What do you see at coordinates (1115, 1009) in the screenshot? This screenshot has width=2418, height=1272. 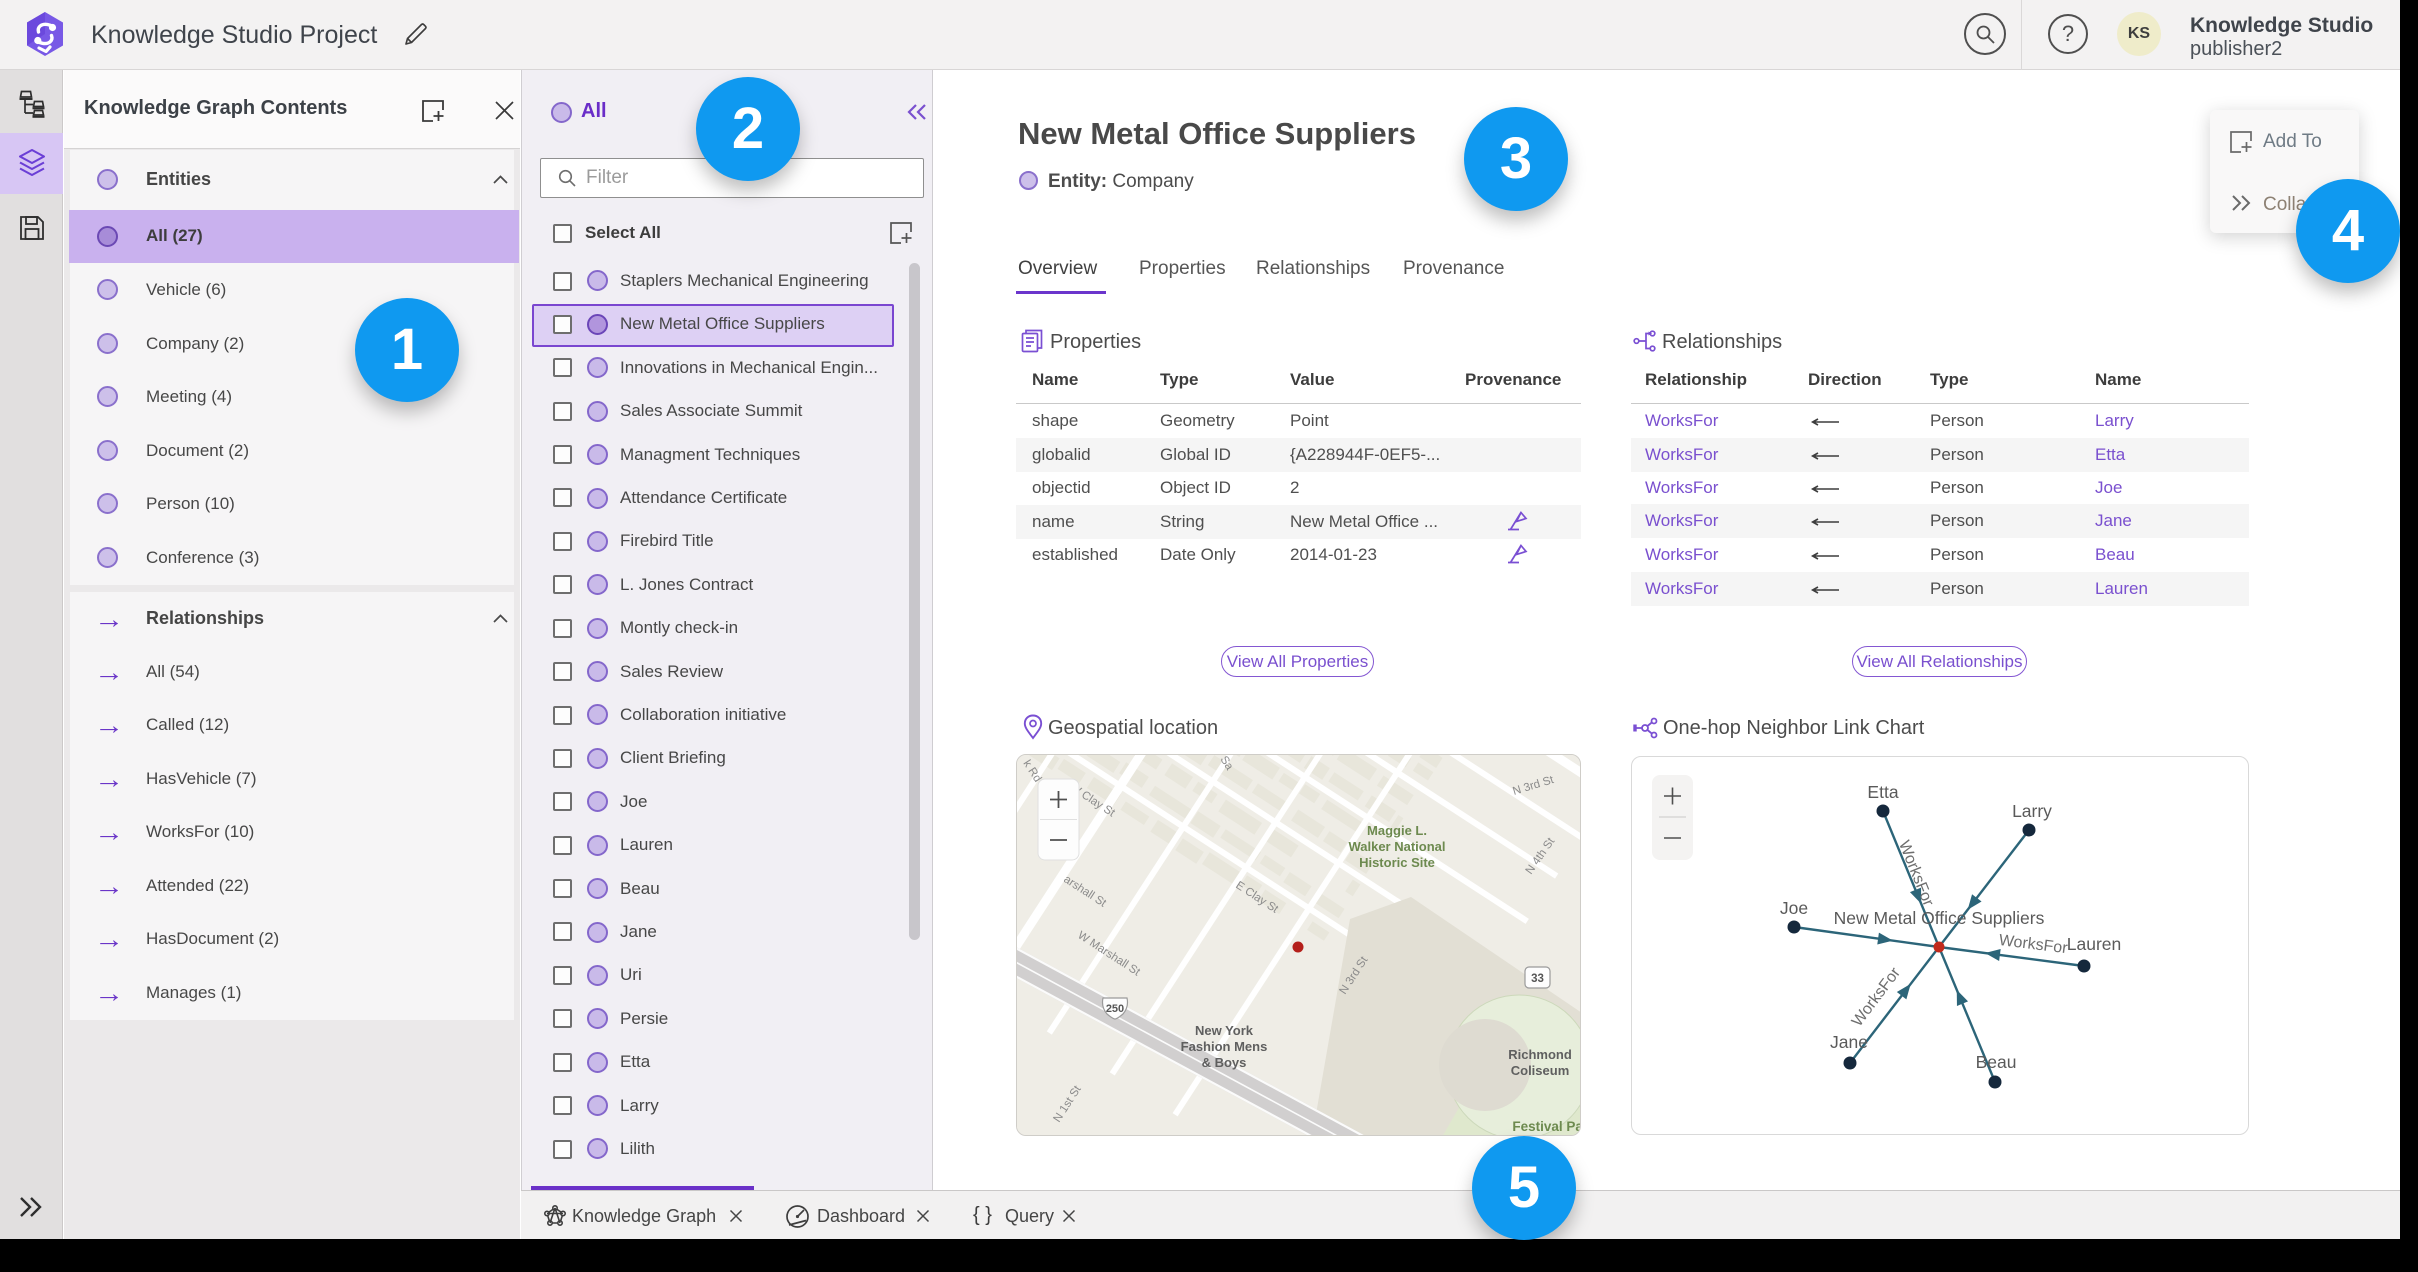 I see `svg-text: 250` at bounding box center [1115, 1009].